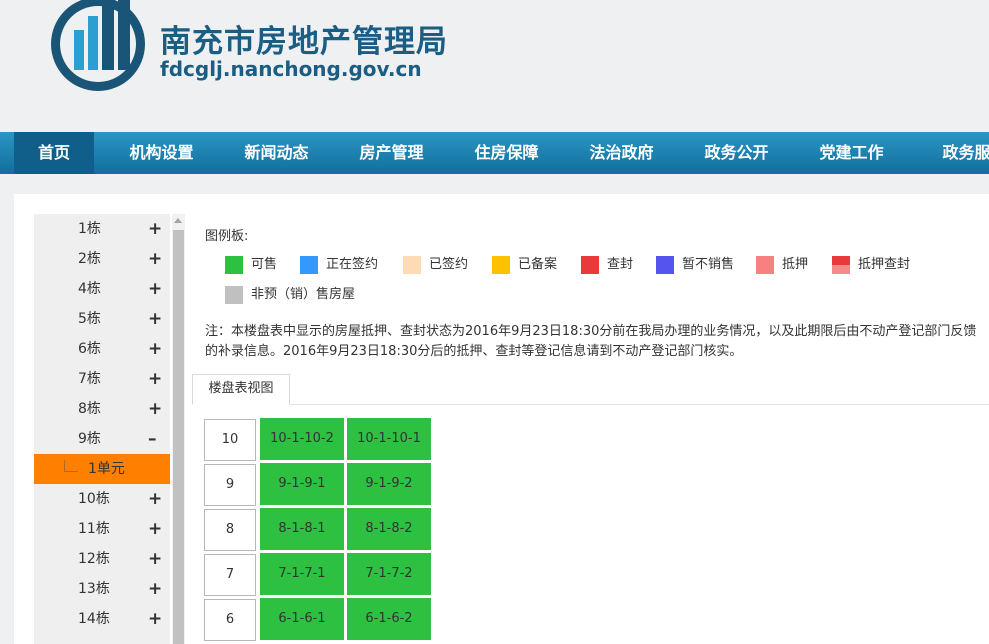  Describe the element at coordinates (949, 153) in the screenshot. I see `nav-item-government-services: 政务服` at that location.